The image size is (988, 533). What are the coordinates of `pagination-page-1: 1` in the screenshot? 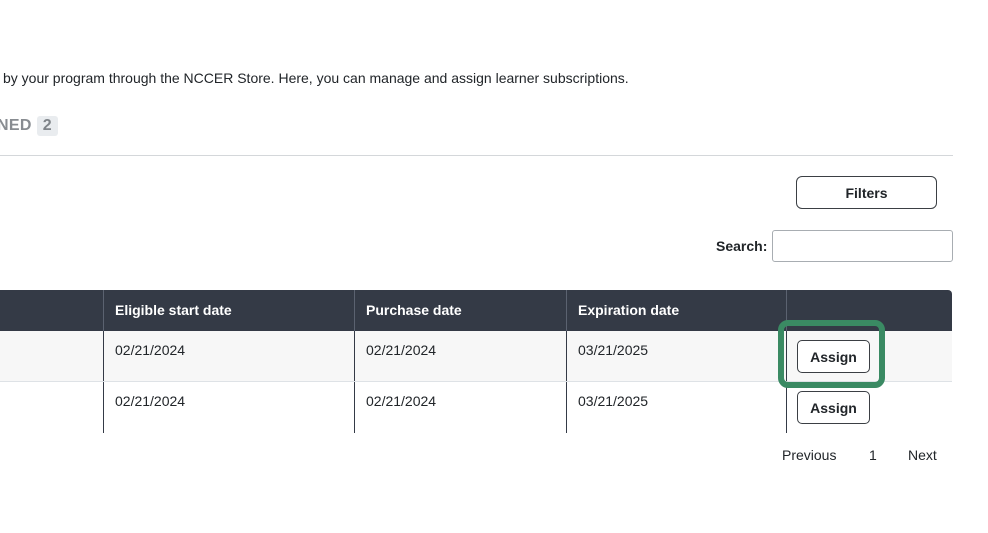 It's located at (873, 455).